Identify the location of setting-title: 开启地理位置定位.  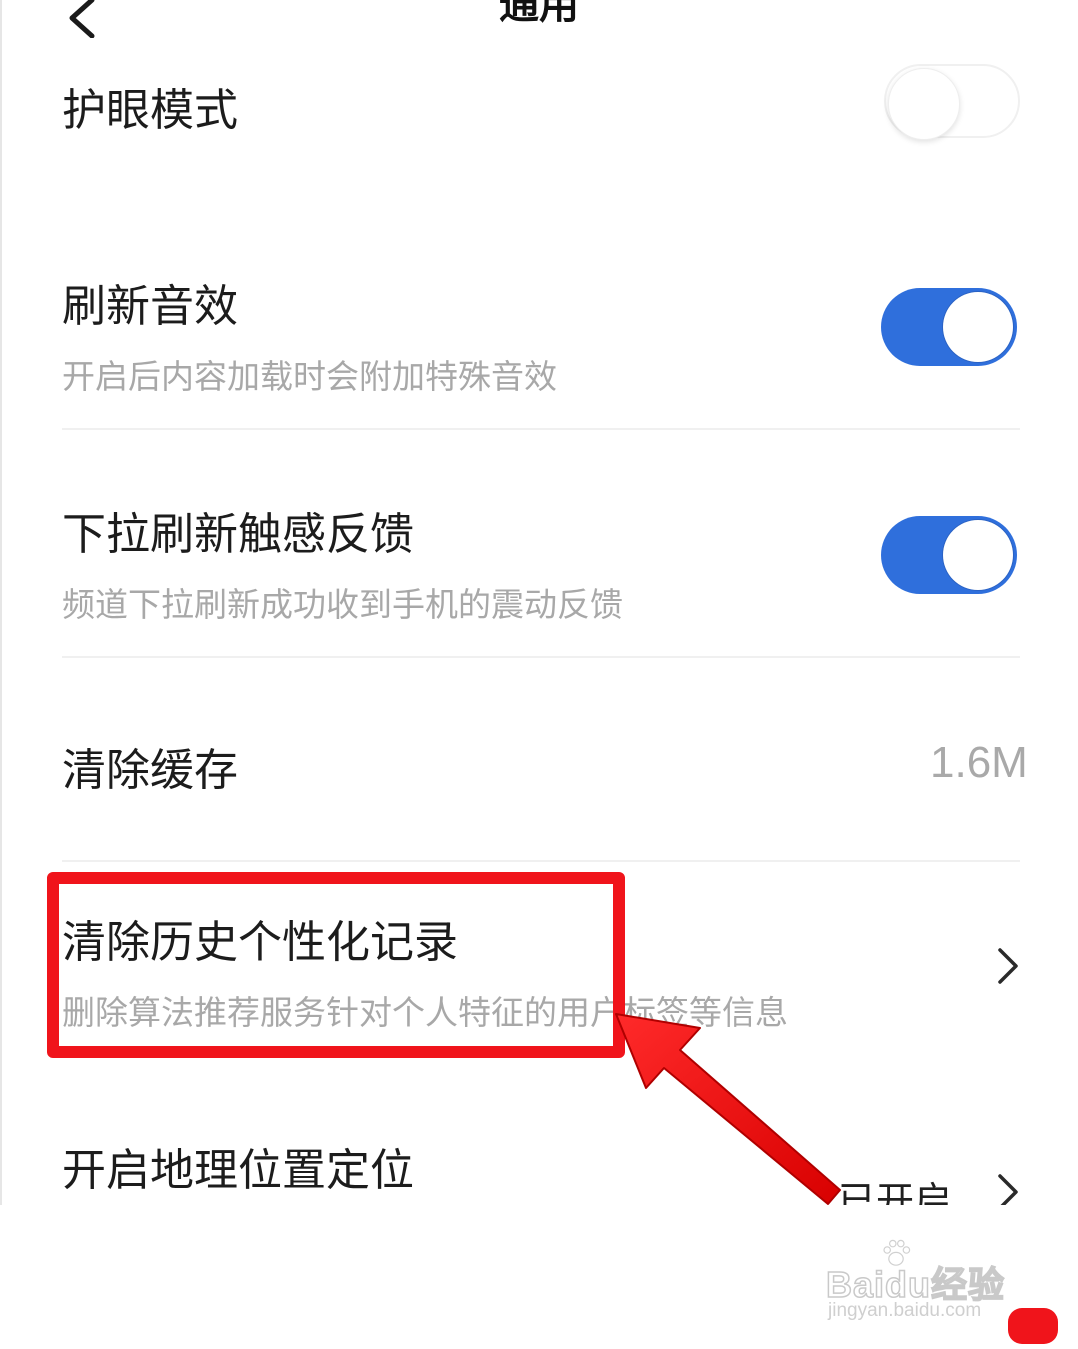
(238, 1170).